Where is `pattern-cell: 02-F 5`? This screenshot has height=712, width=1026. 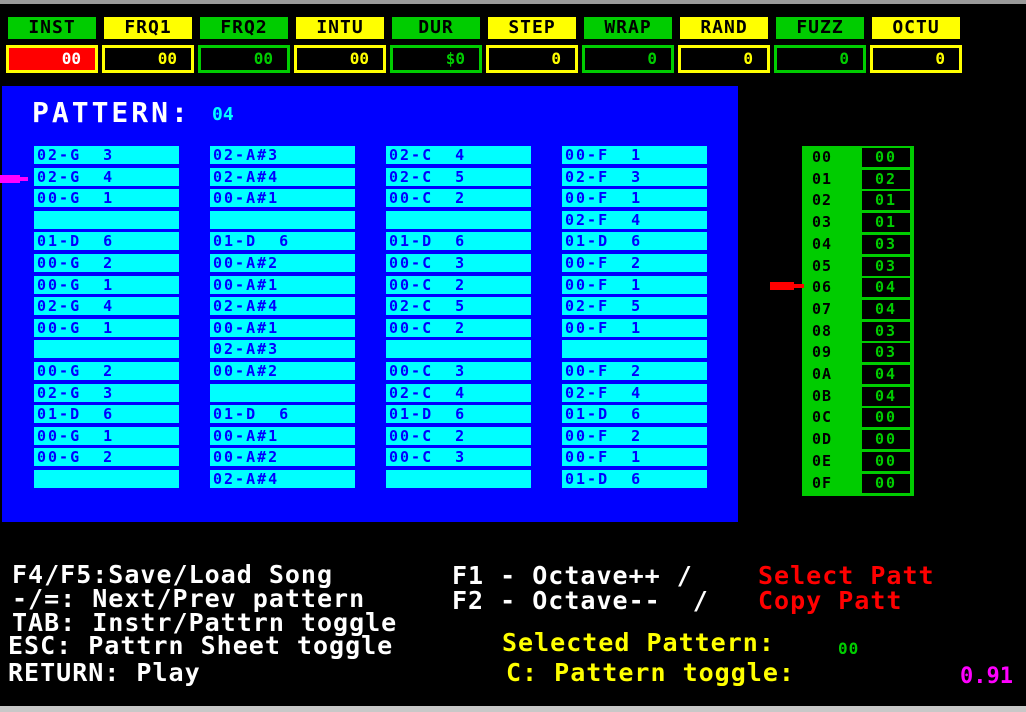 pattern-cell: 02-F 5 is located at coordinates (634, 306).